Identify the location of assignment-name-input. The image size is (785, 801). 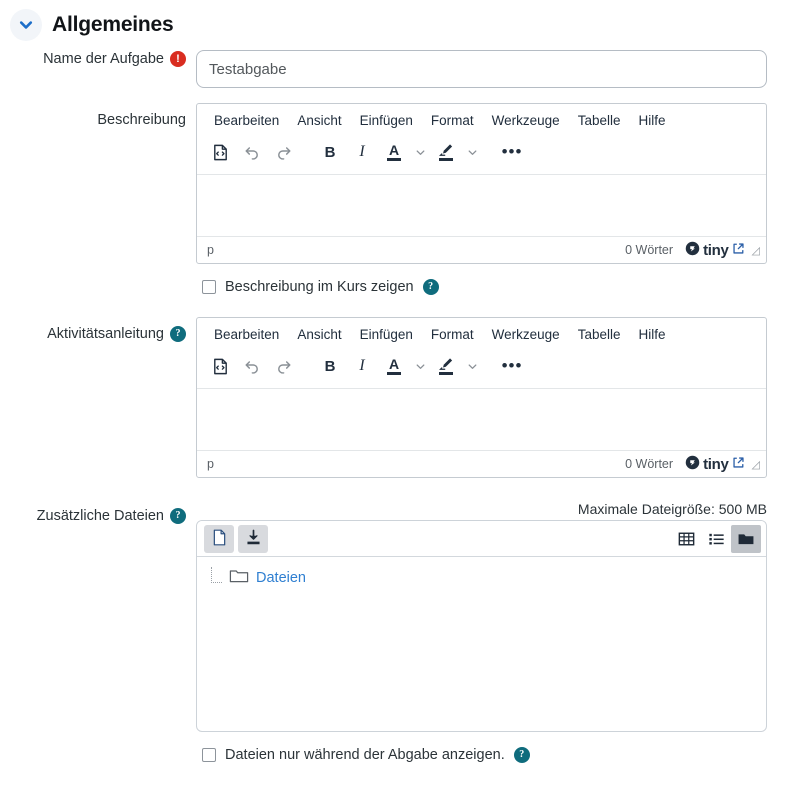
(481, 69).